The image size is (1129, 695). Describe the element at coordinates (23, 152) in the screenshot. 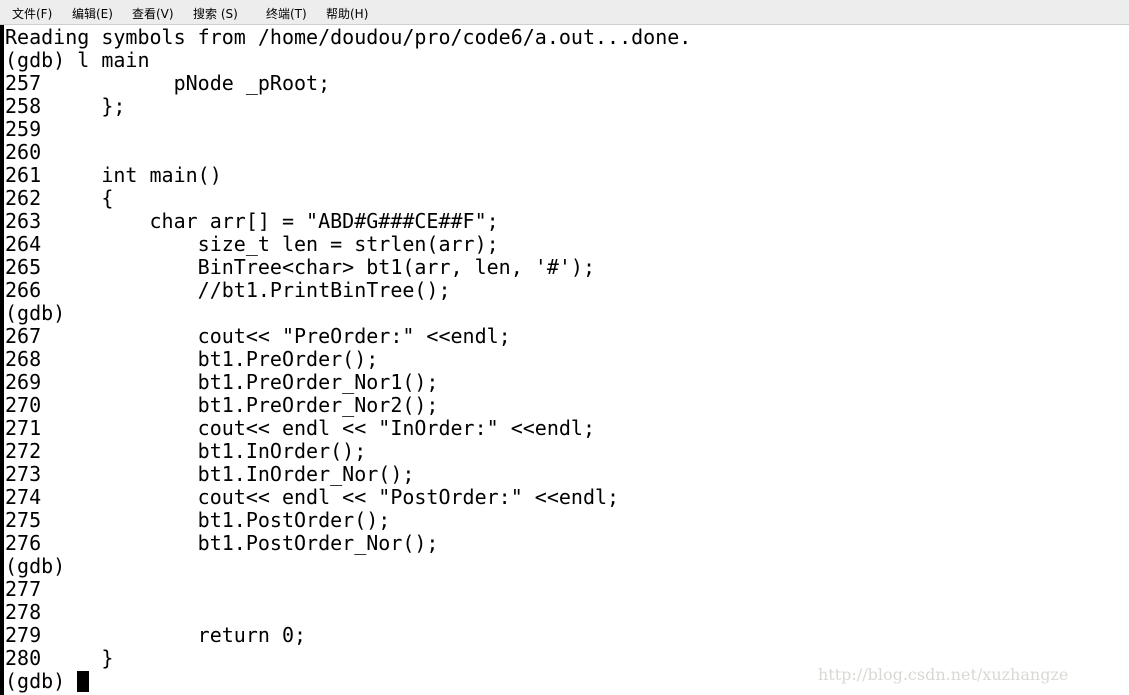

I see `terminal-line: 260` at that location.